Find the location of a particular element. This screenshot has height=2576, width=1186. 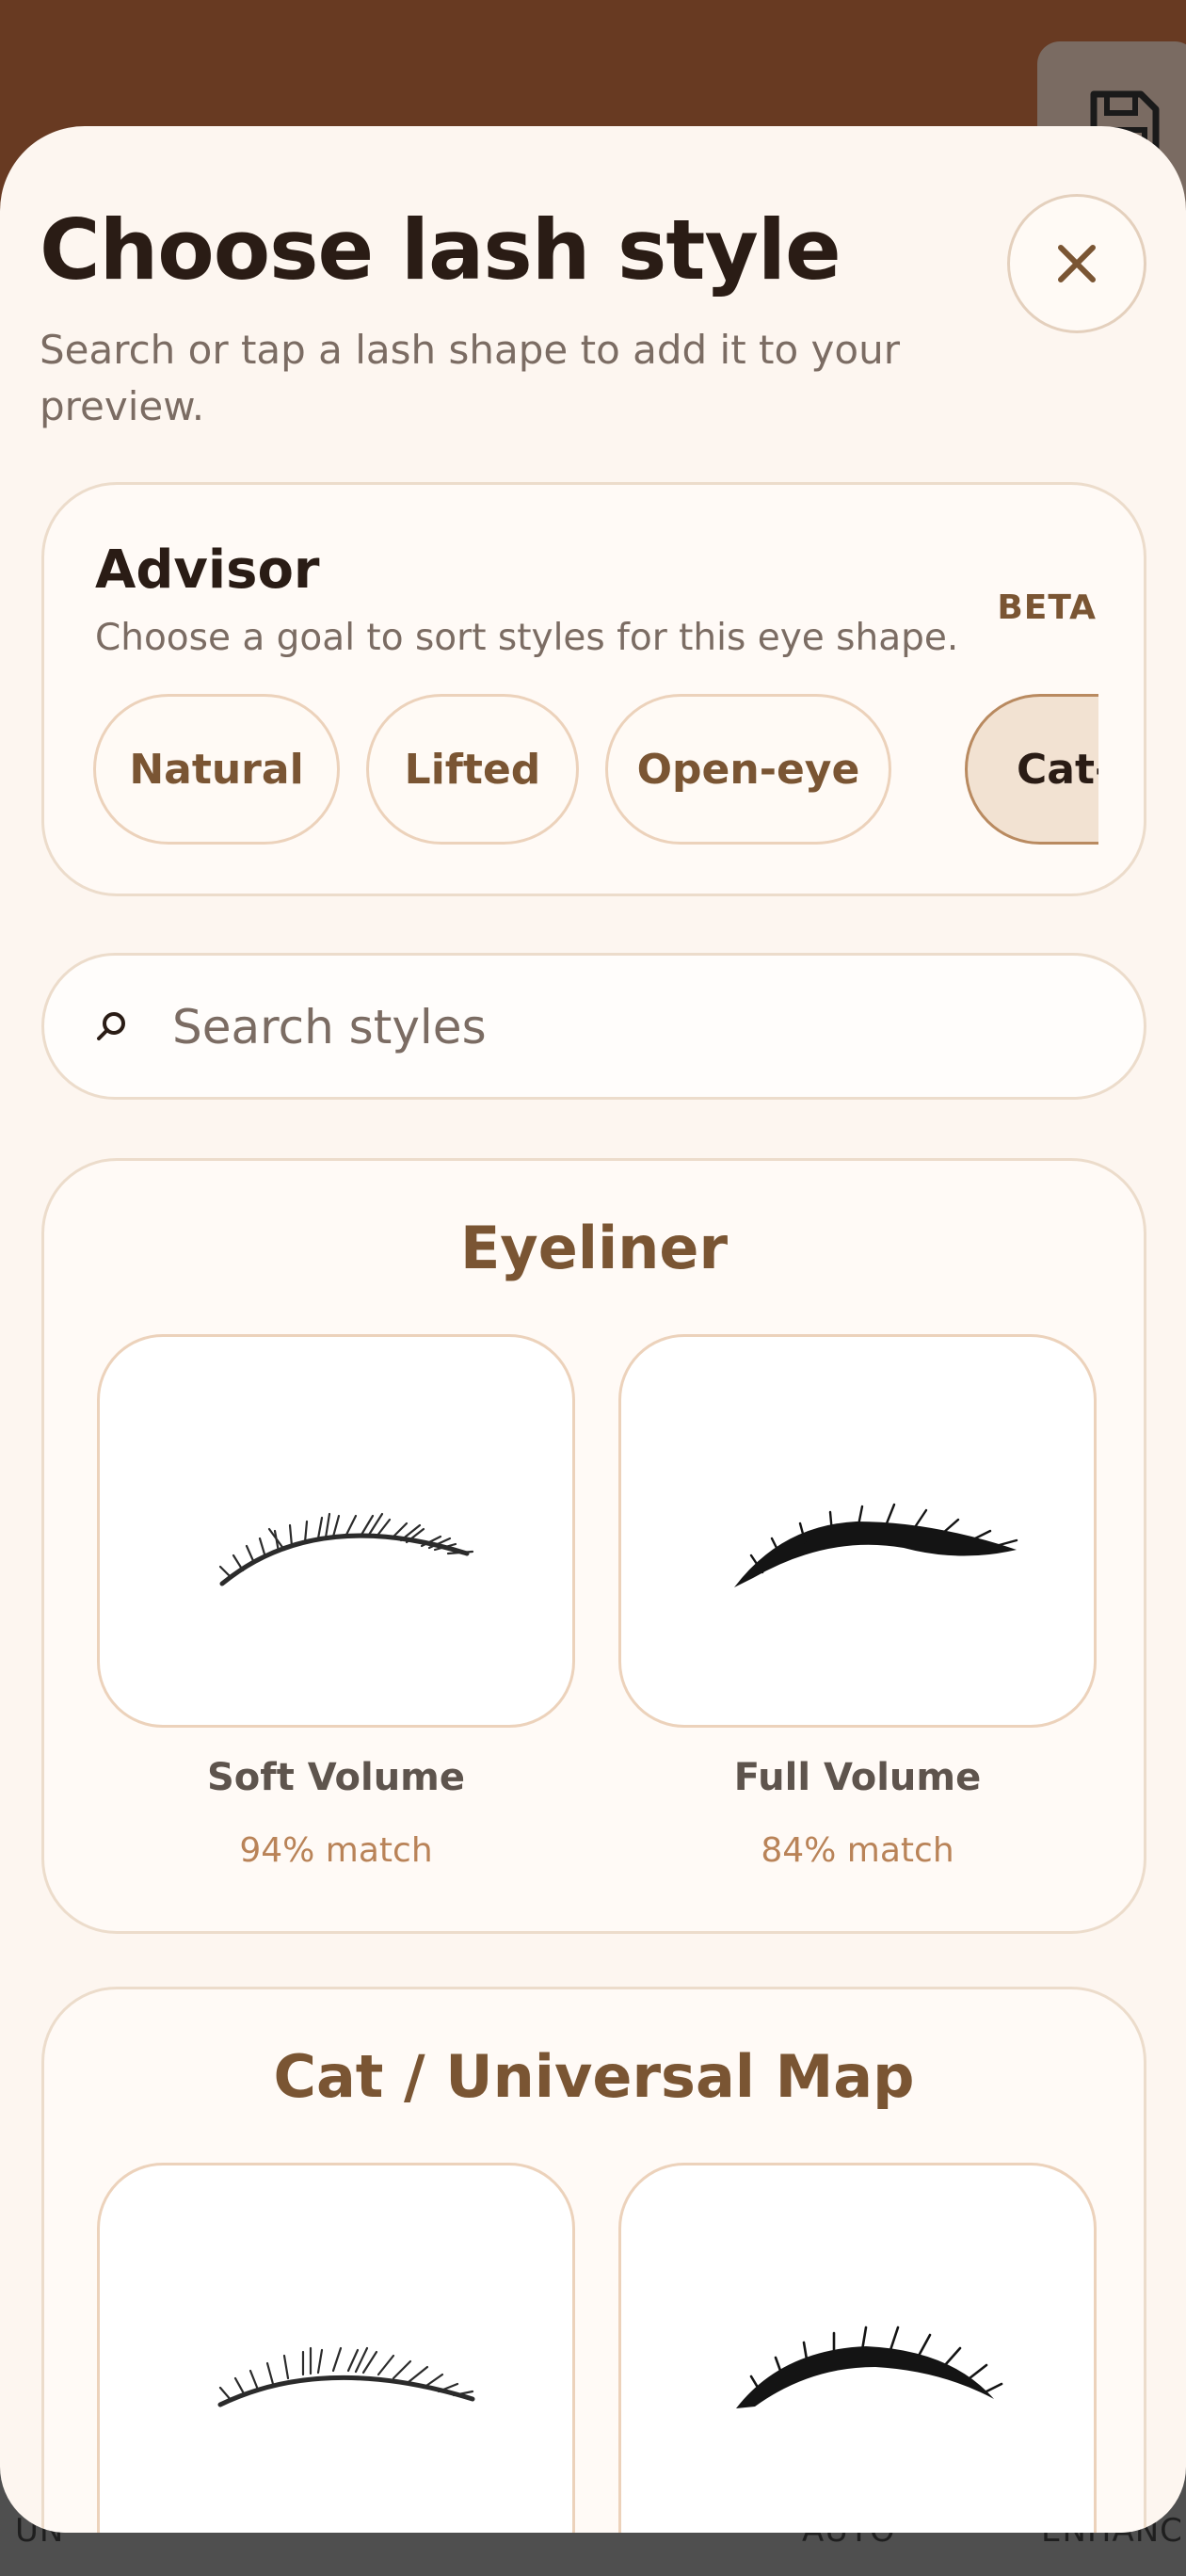

section-title: Cat / Universal Map is located at coordinates (594, 2076).